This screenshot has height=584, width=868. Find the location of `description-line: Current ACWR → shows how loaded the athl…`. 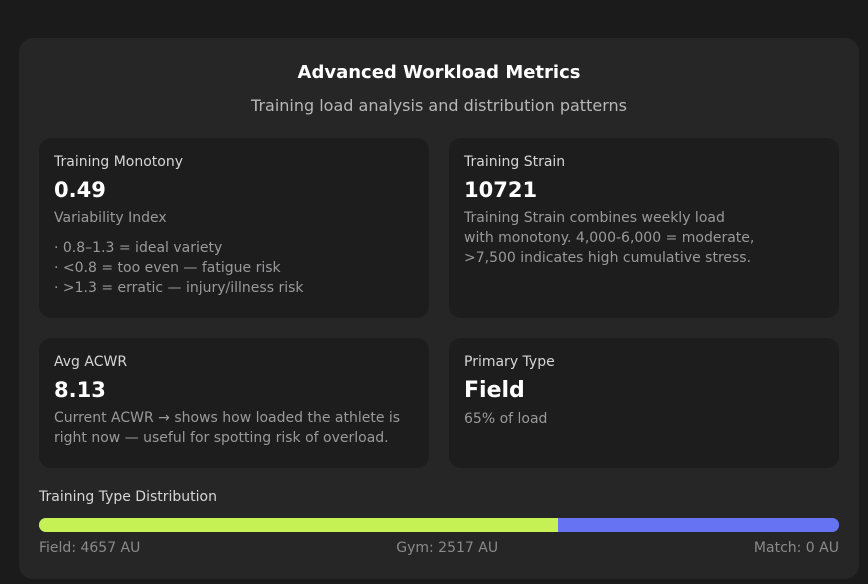

description-line: Current ACWR → shows how loaded the athl… is located at coordinates (227, 418).